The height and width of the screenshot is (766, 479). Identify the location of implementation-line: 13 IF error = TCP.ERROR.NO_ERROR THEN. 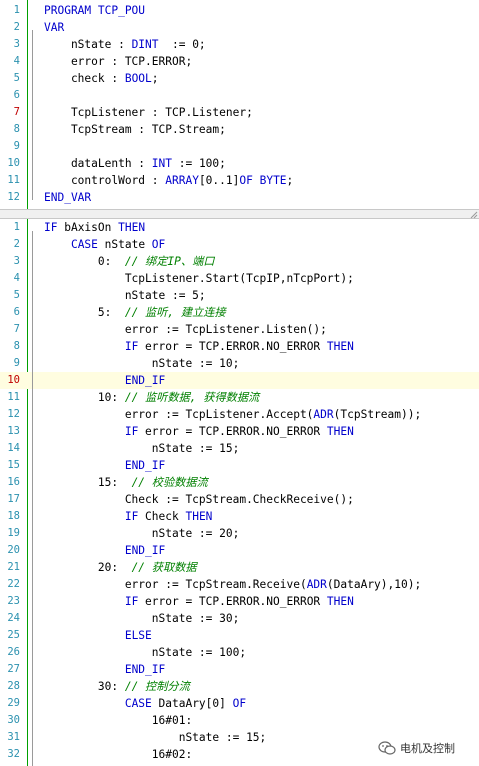
(239, 431).